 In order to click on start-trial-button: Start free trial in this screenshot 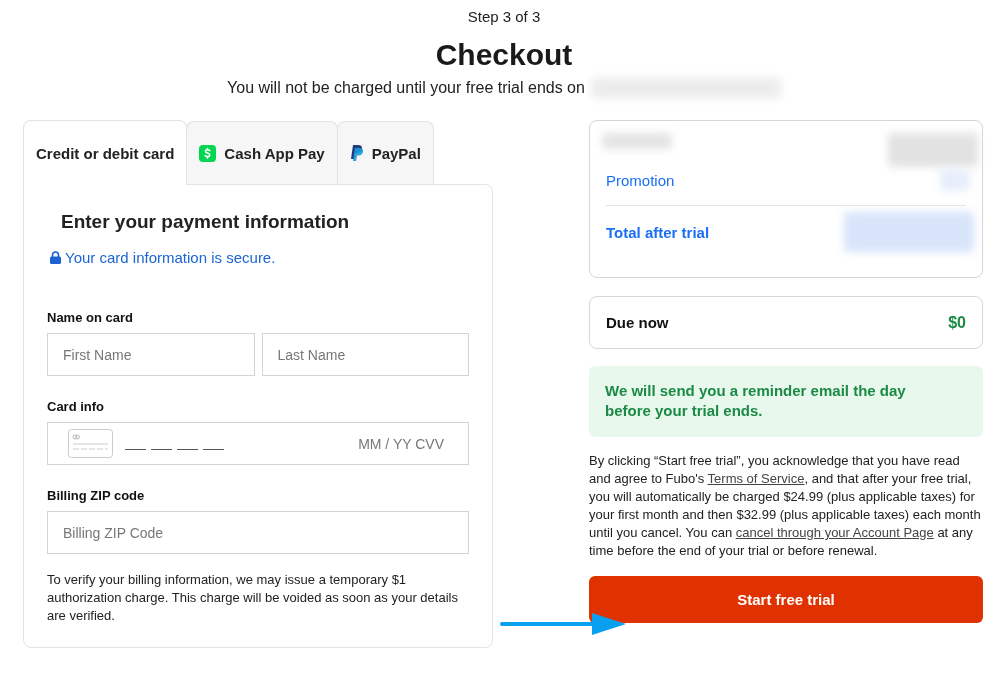, I will do `click(786, 599)`.